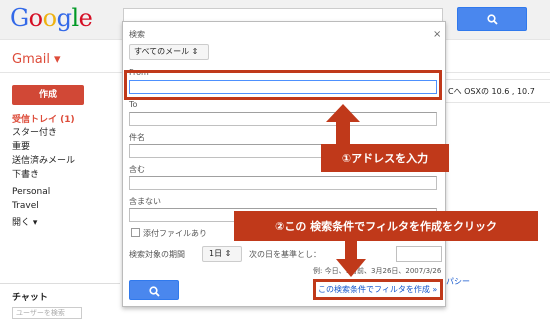 The image size is (550, 320). I want to click on highlight-create-filter, so click(378, 289).